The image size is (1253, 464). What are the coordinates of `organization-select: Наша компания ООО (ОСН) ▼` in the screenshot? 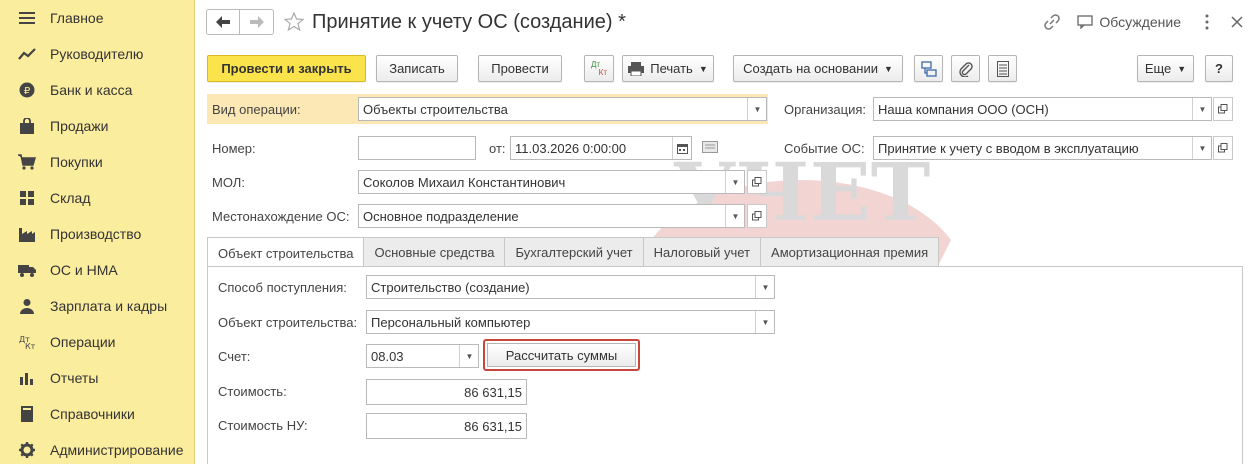 It's located at (1042, 109).